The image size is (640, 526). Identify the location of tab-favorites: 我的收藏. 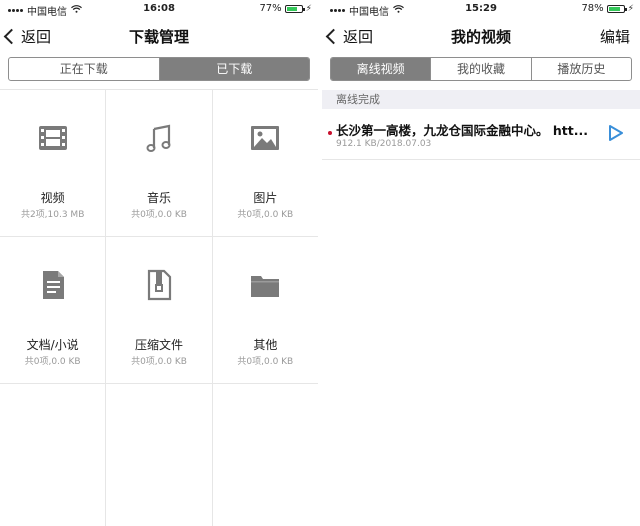
(480, 69).